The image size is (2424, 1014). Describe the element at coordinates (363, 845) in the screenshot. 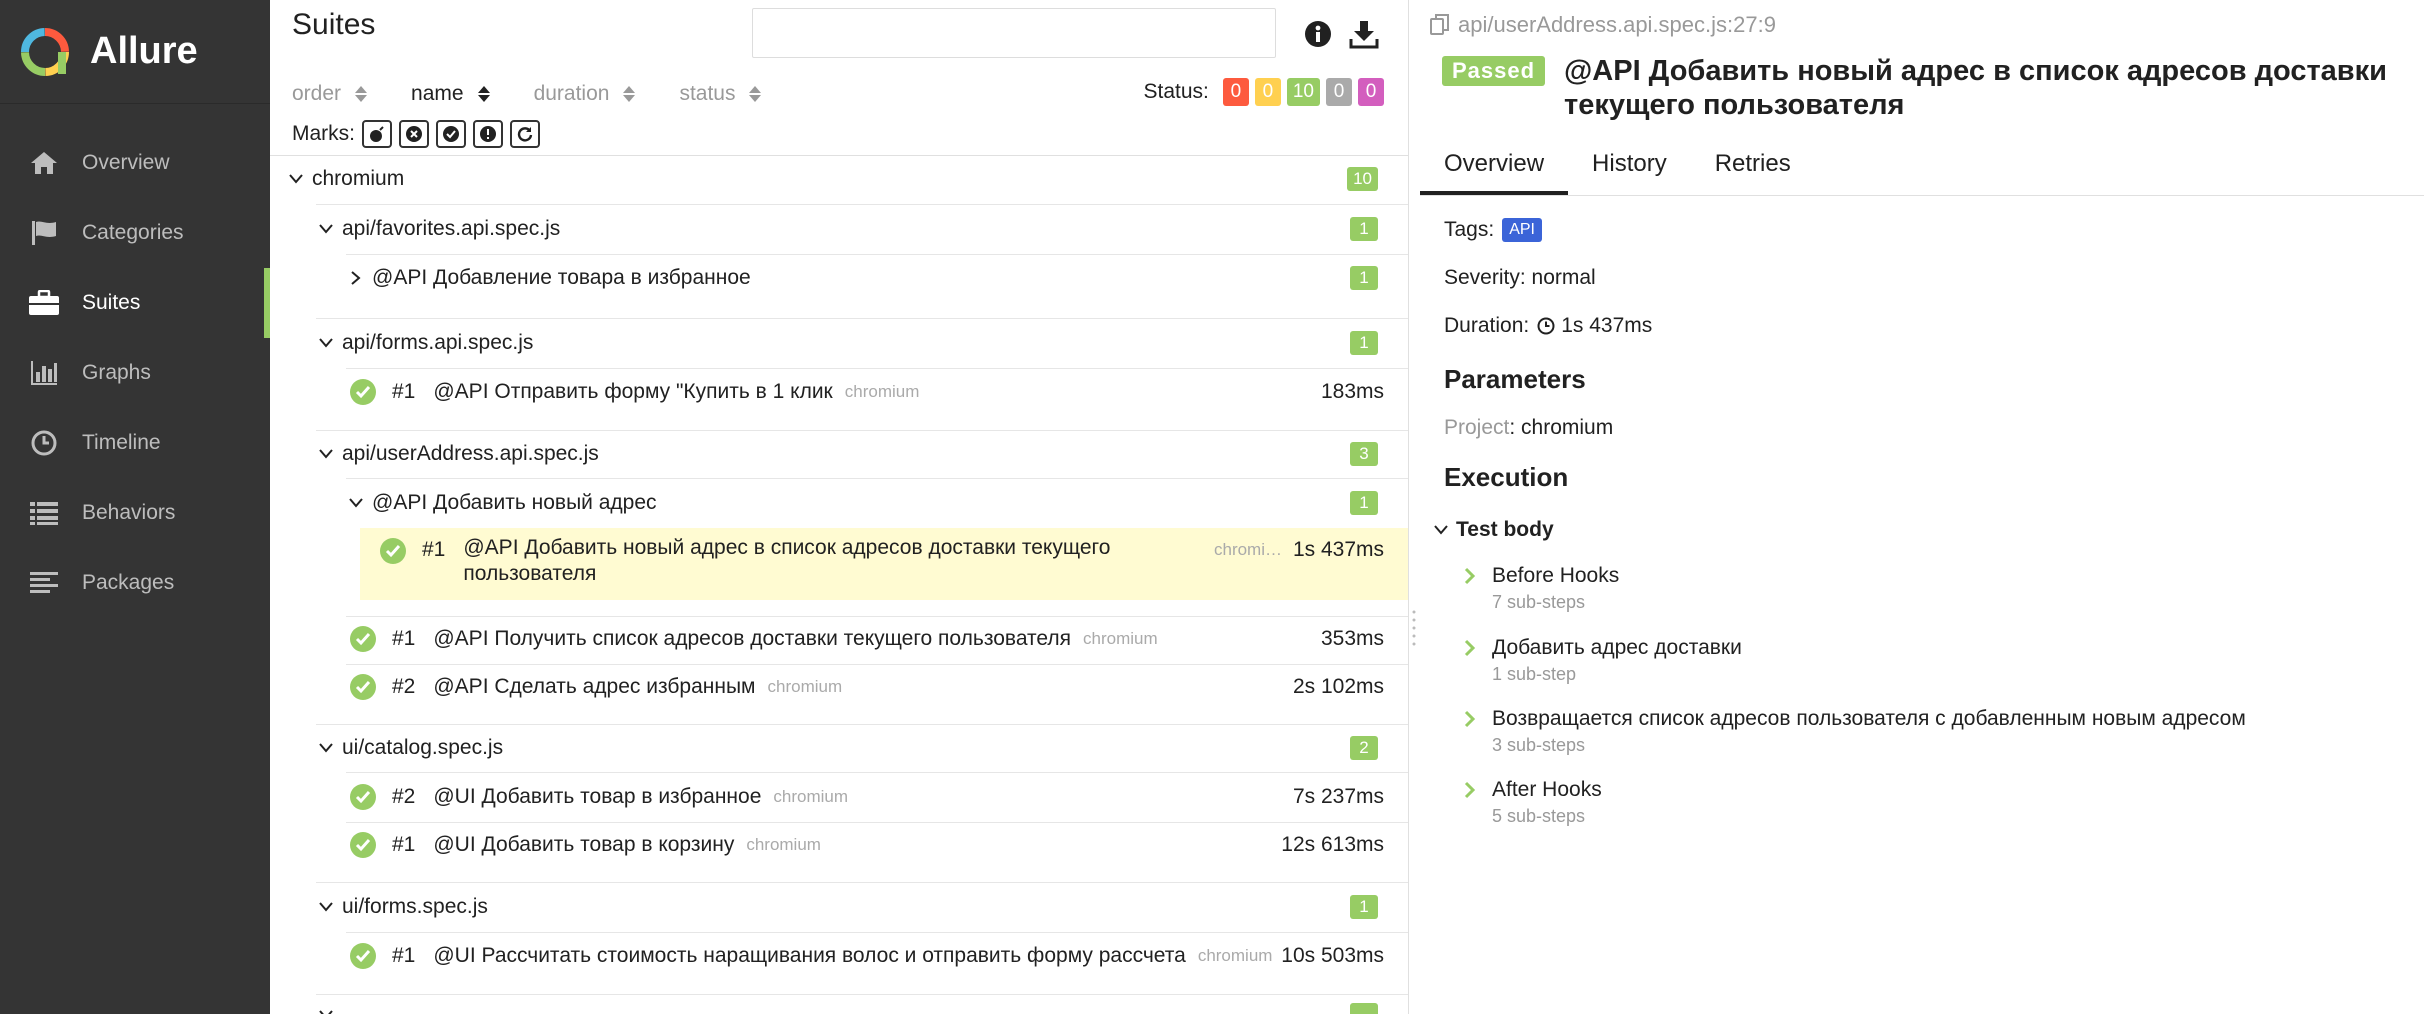

I see `check-circle-icon` at that location.